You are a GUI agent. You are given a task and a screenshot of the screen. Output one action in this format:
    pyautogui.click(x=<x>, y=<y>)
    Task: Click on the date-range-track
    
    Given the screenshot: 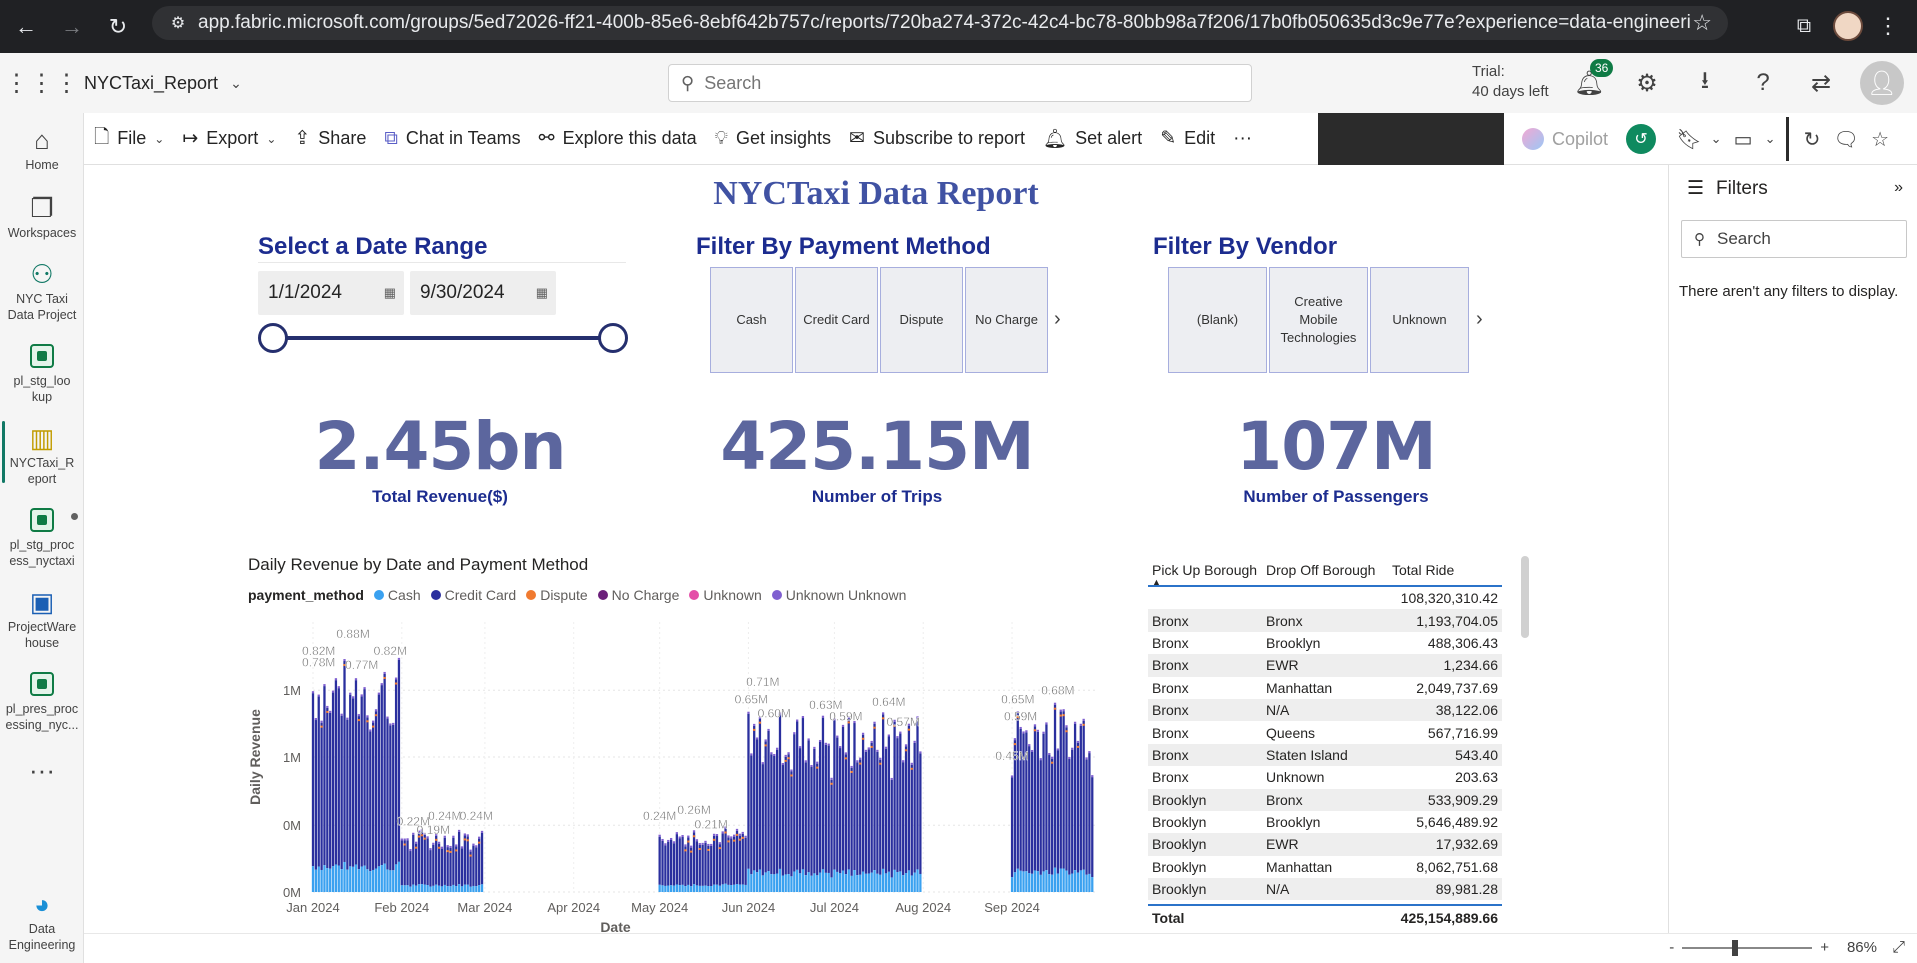 What is the action you would take?
    pyautogui.click(x=443, y=338)
    